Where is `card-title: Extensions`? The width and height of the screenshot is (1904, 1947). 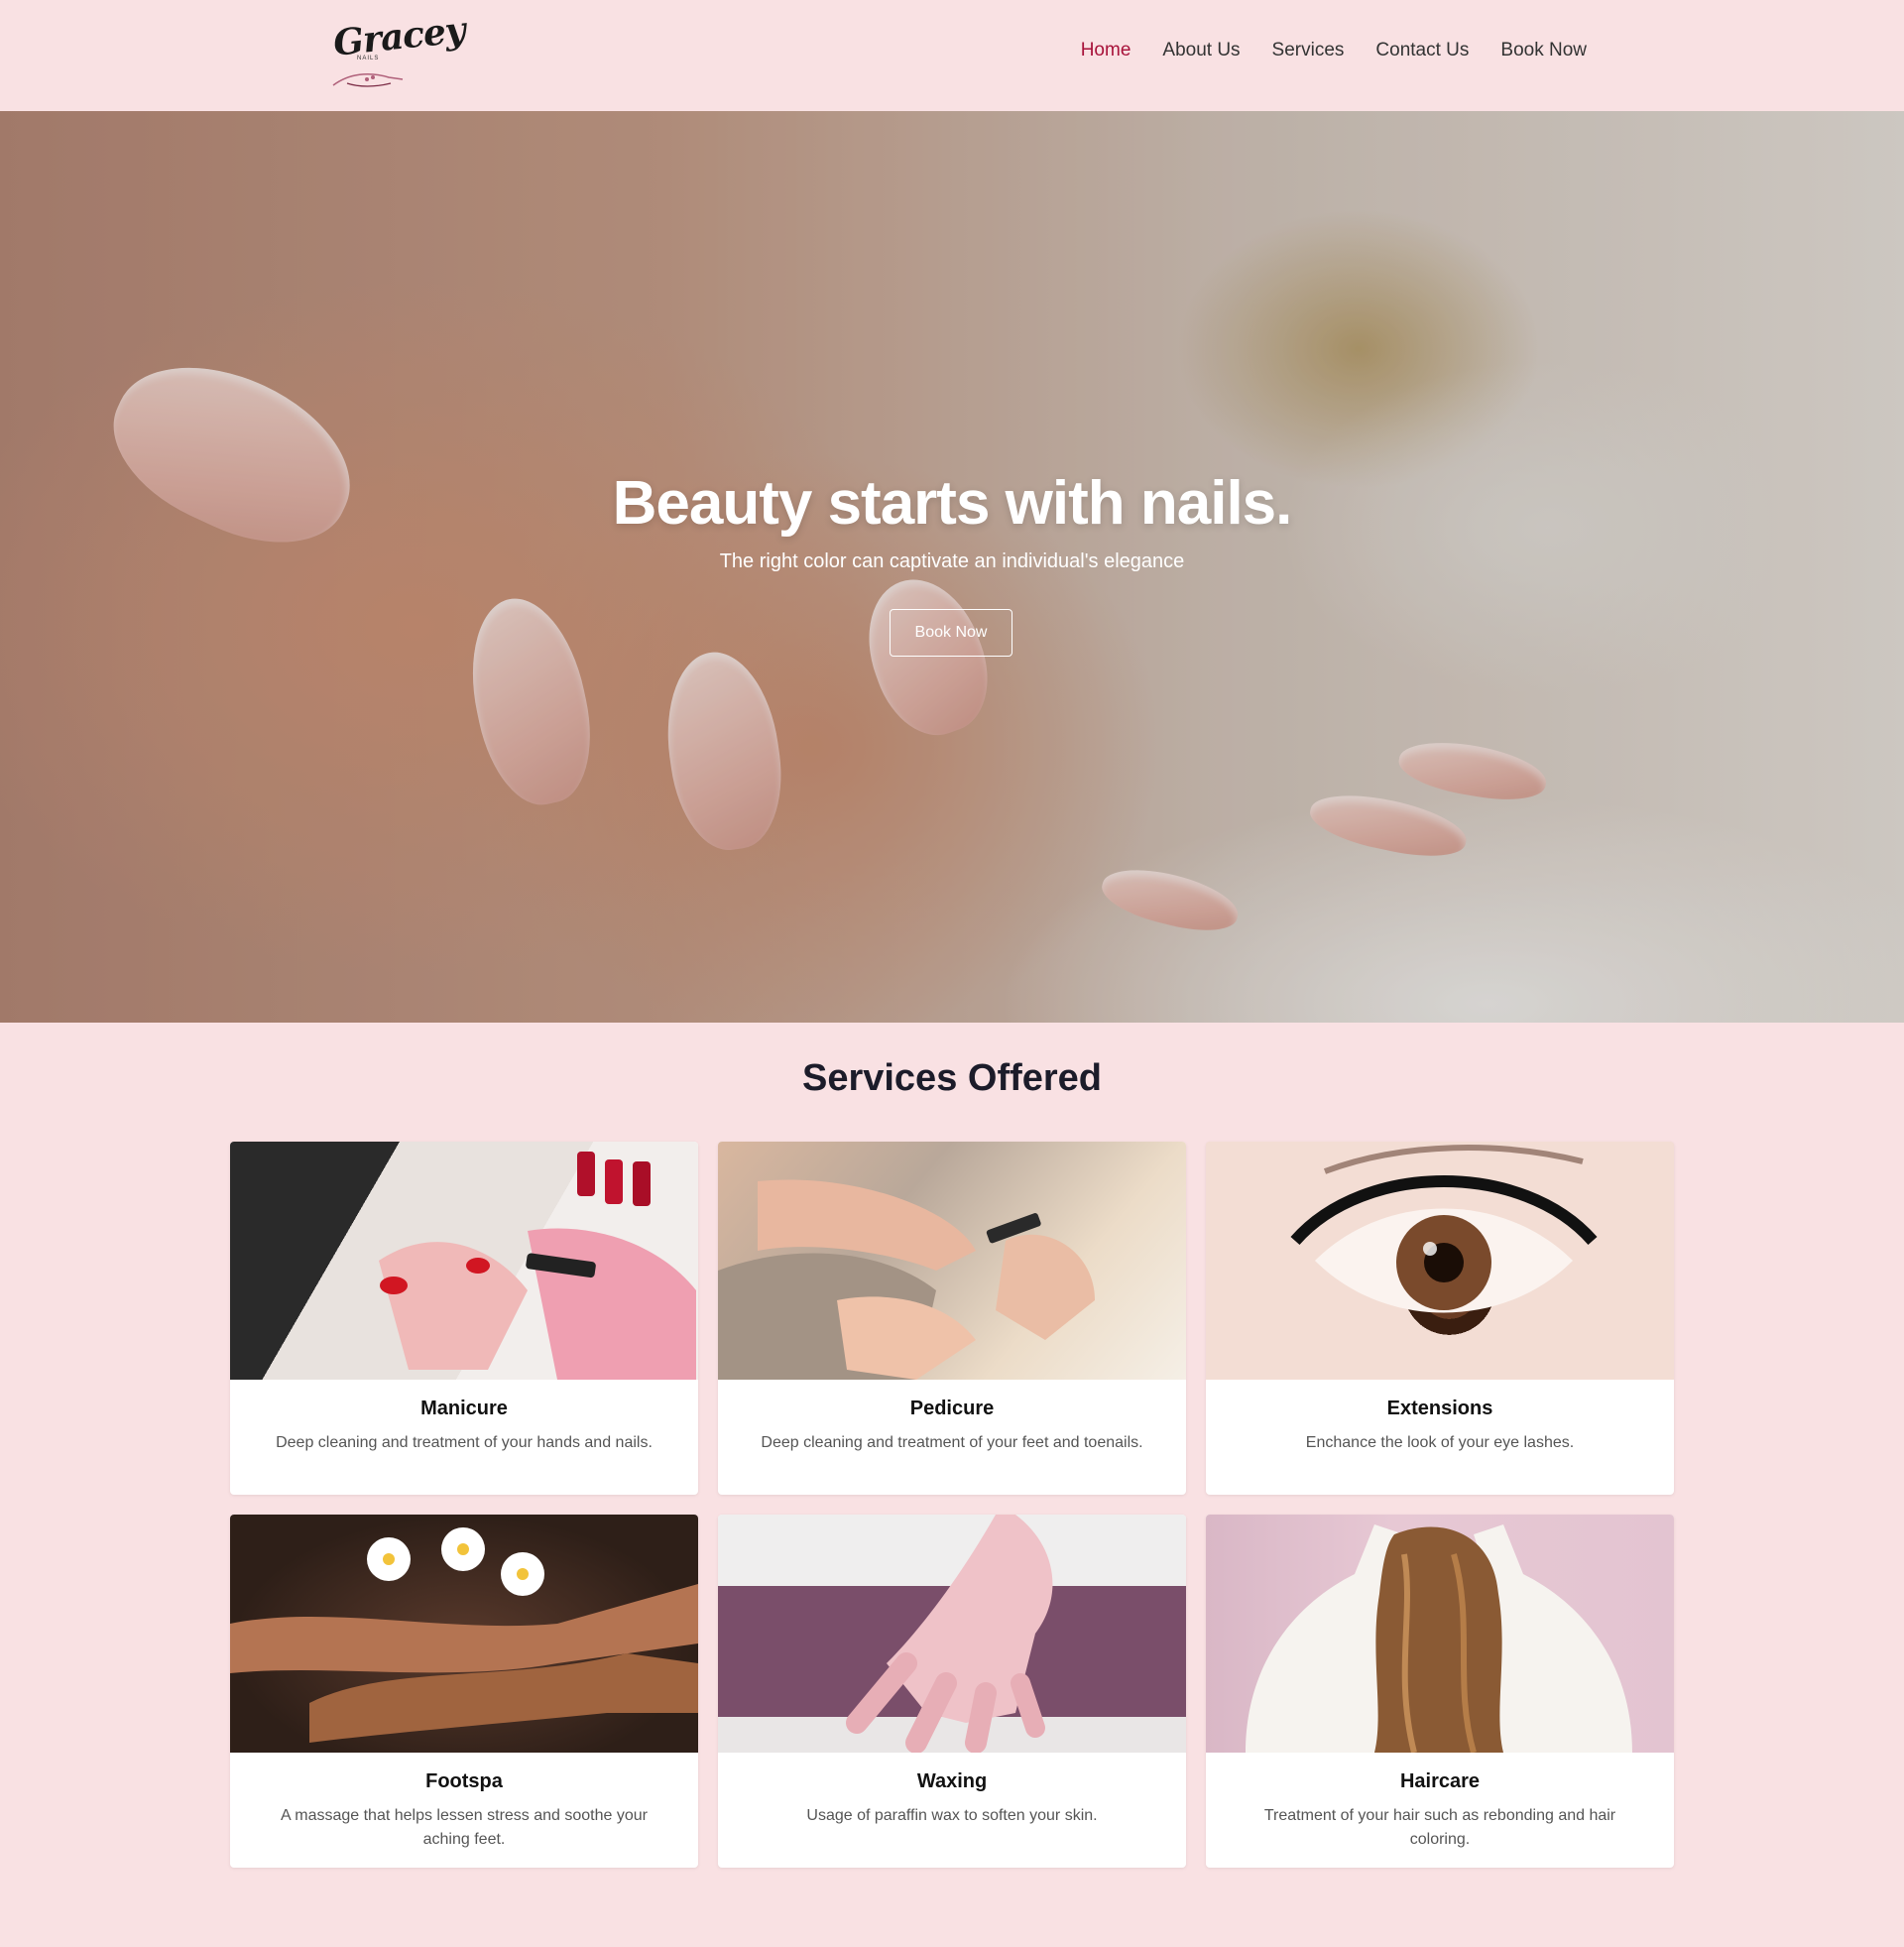 card-title: Extensions is located at coordinates (1439, 1408).